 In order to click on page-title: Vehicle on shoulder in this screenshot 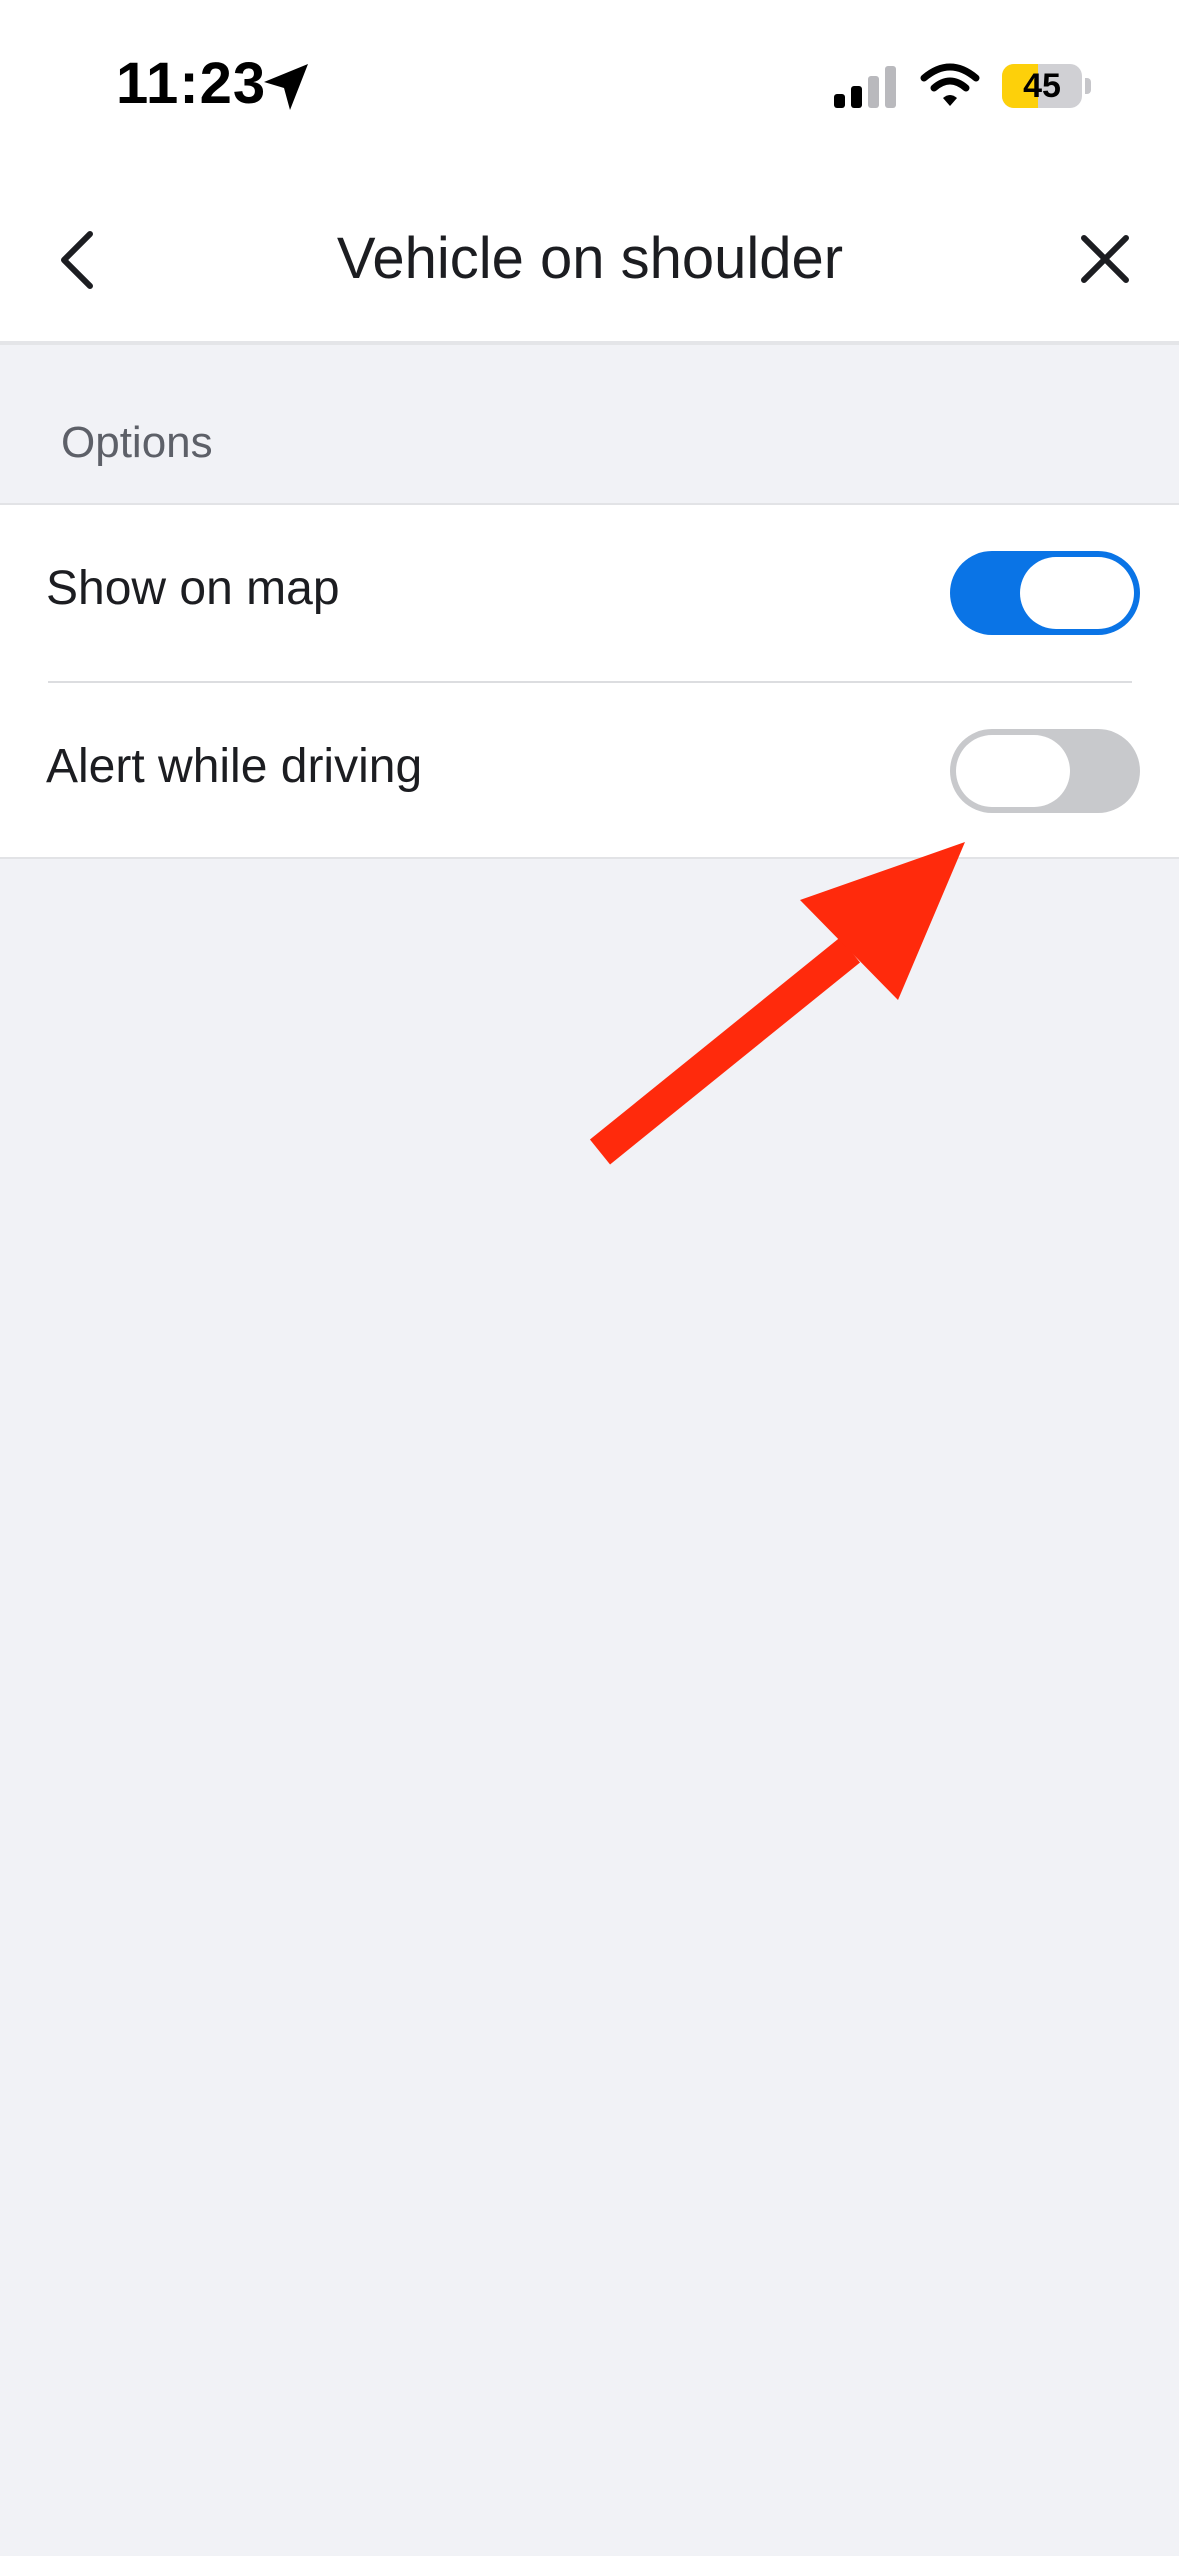, I will do `click(590, 258)`.